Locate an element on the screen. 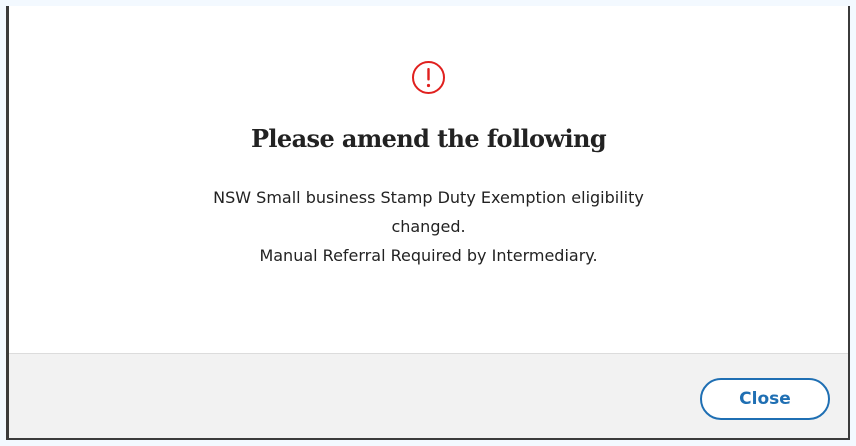  exclamation-circle-icon is located at coordinates (428, 77).